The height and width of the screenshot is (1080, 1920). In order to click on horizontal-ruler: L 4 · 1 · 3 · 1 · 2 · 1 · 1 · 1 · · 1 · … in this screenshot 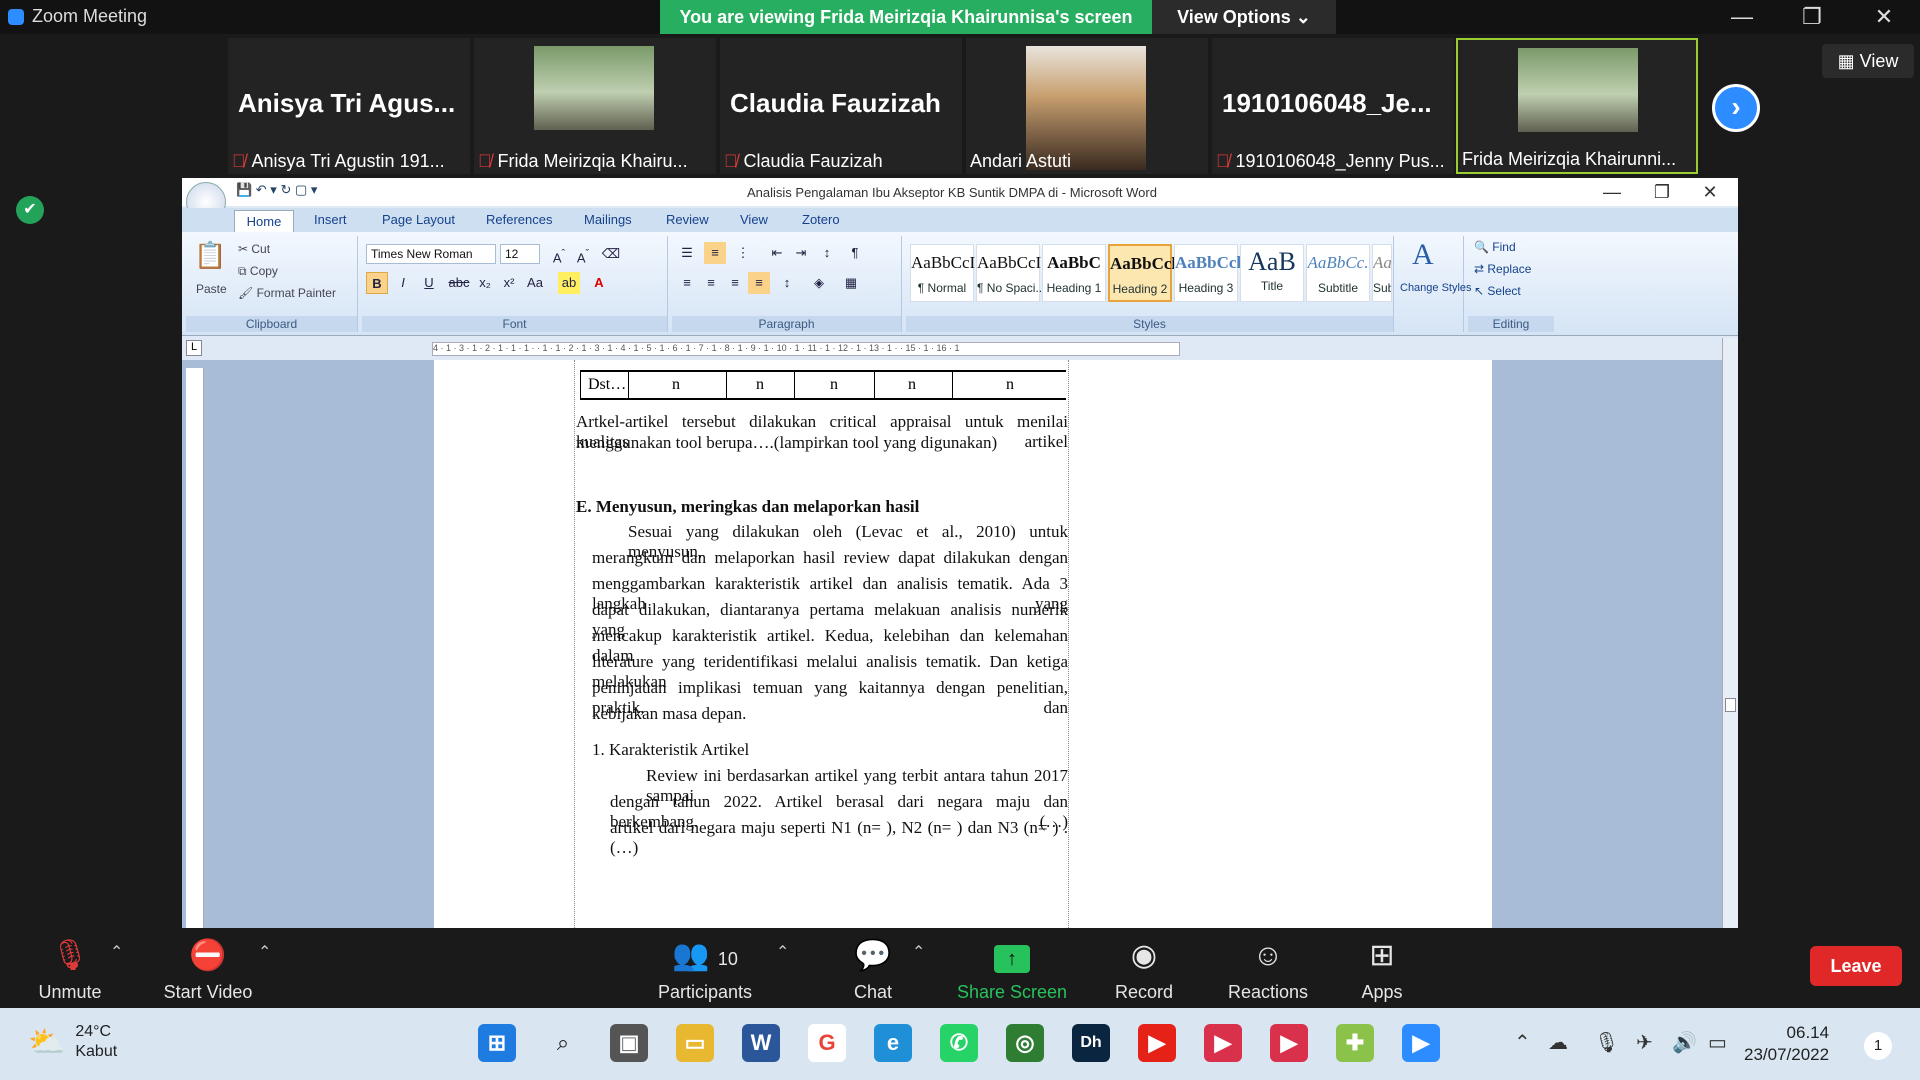, I will do `click(960, 348)`.